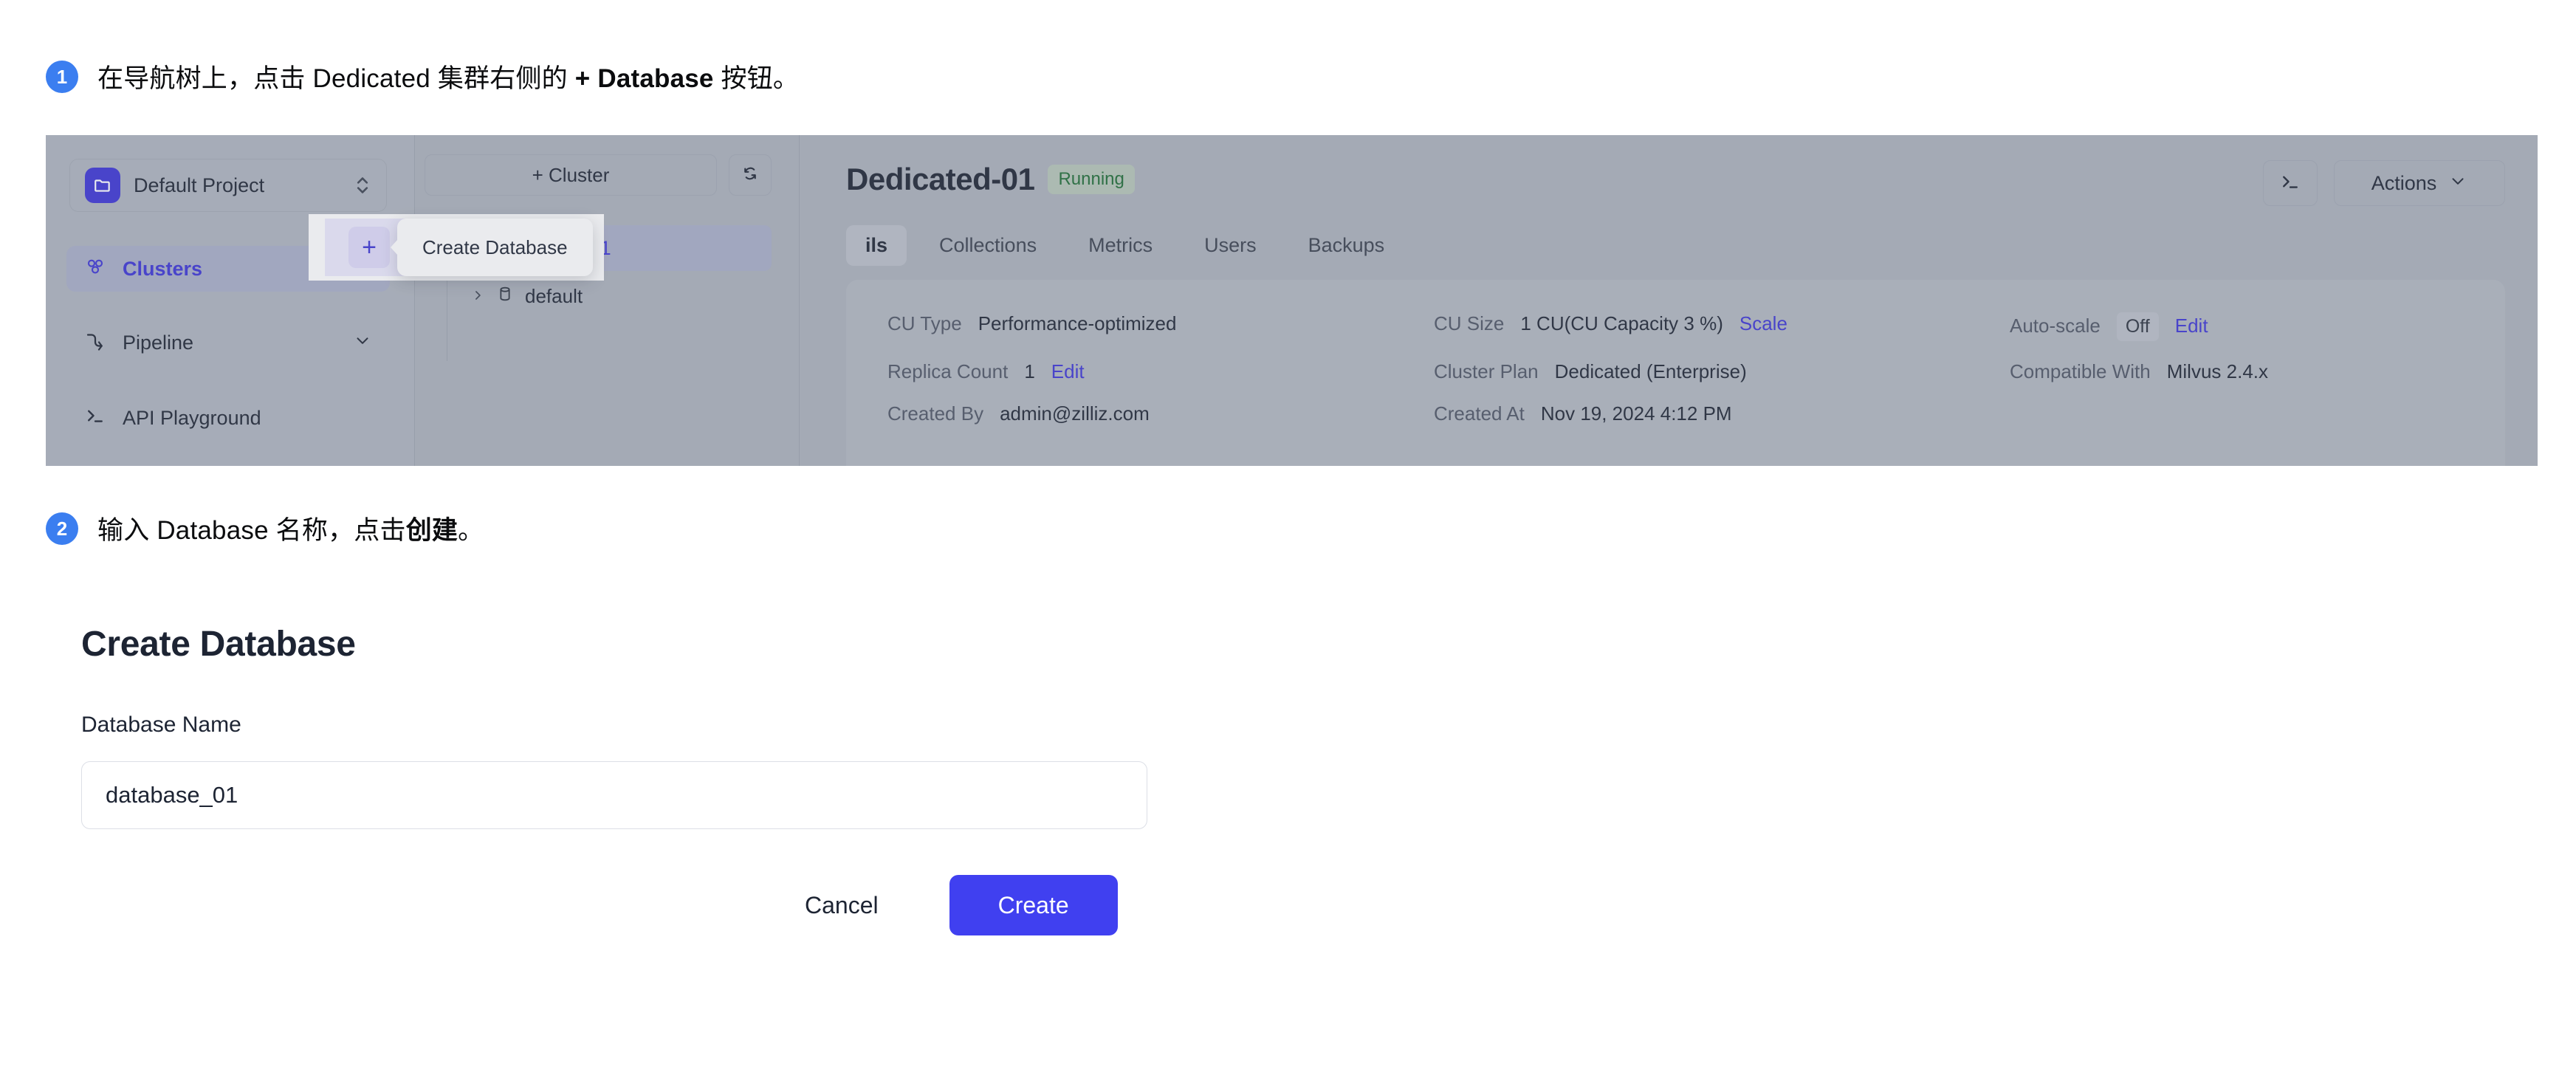 The image size is (2576, 1092). Describe the element at coordinates (1486, 371) in the screenshot. I see `detail-key: Cluster Plan` at that location.